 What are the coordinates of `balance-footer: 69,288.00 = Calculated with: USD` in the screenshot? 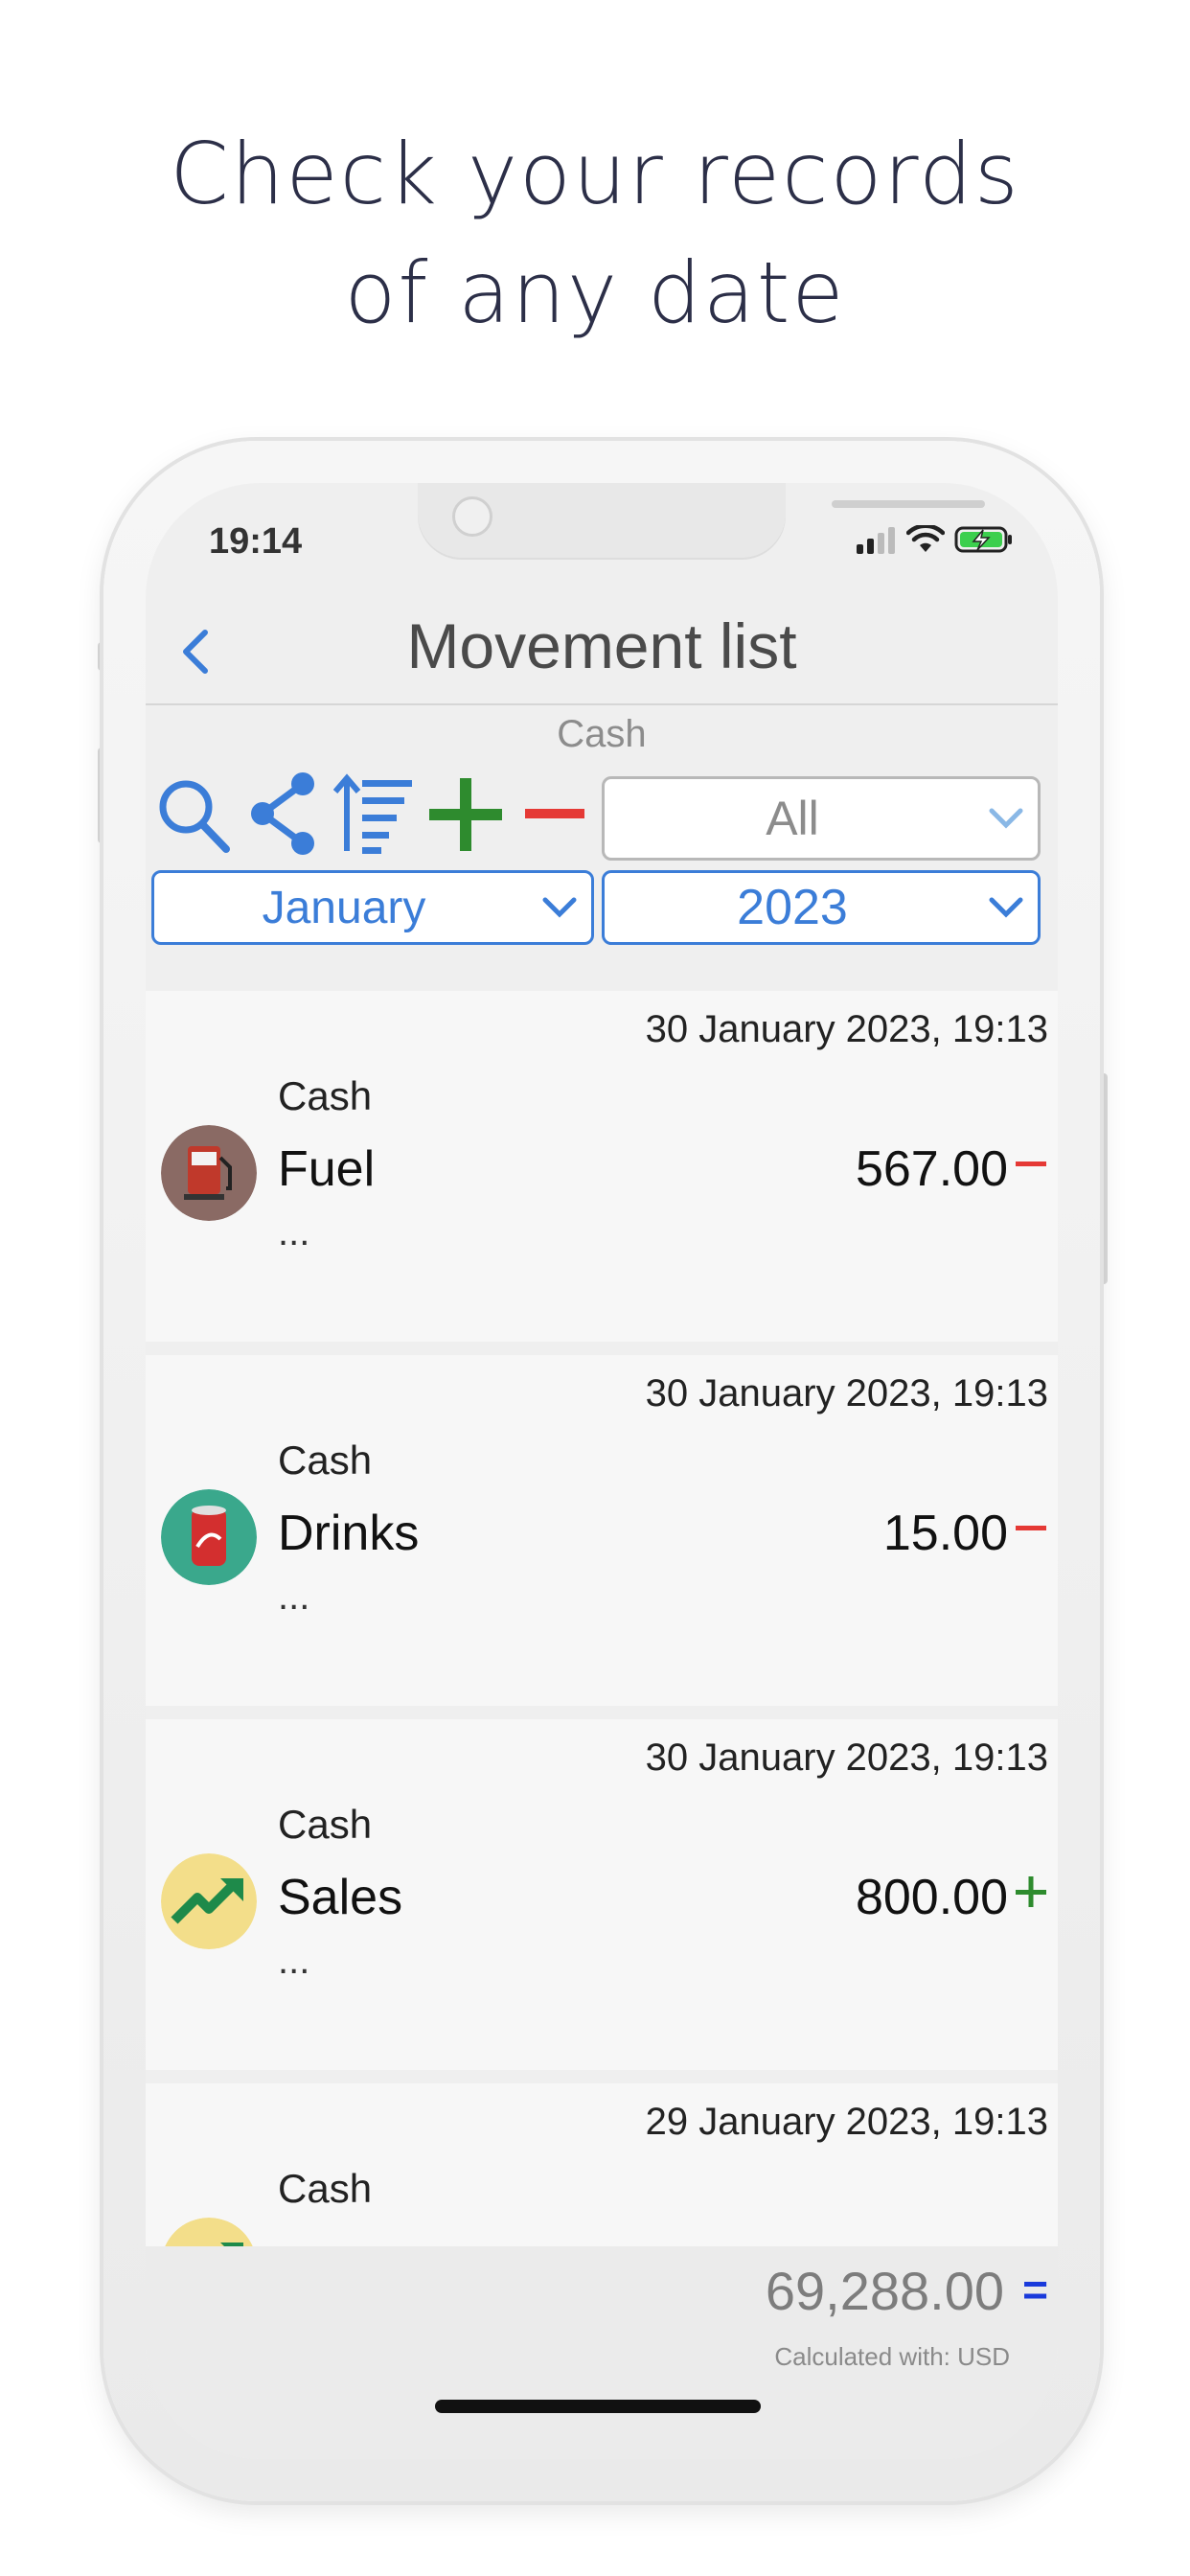 It's located at (602, 2352).